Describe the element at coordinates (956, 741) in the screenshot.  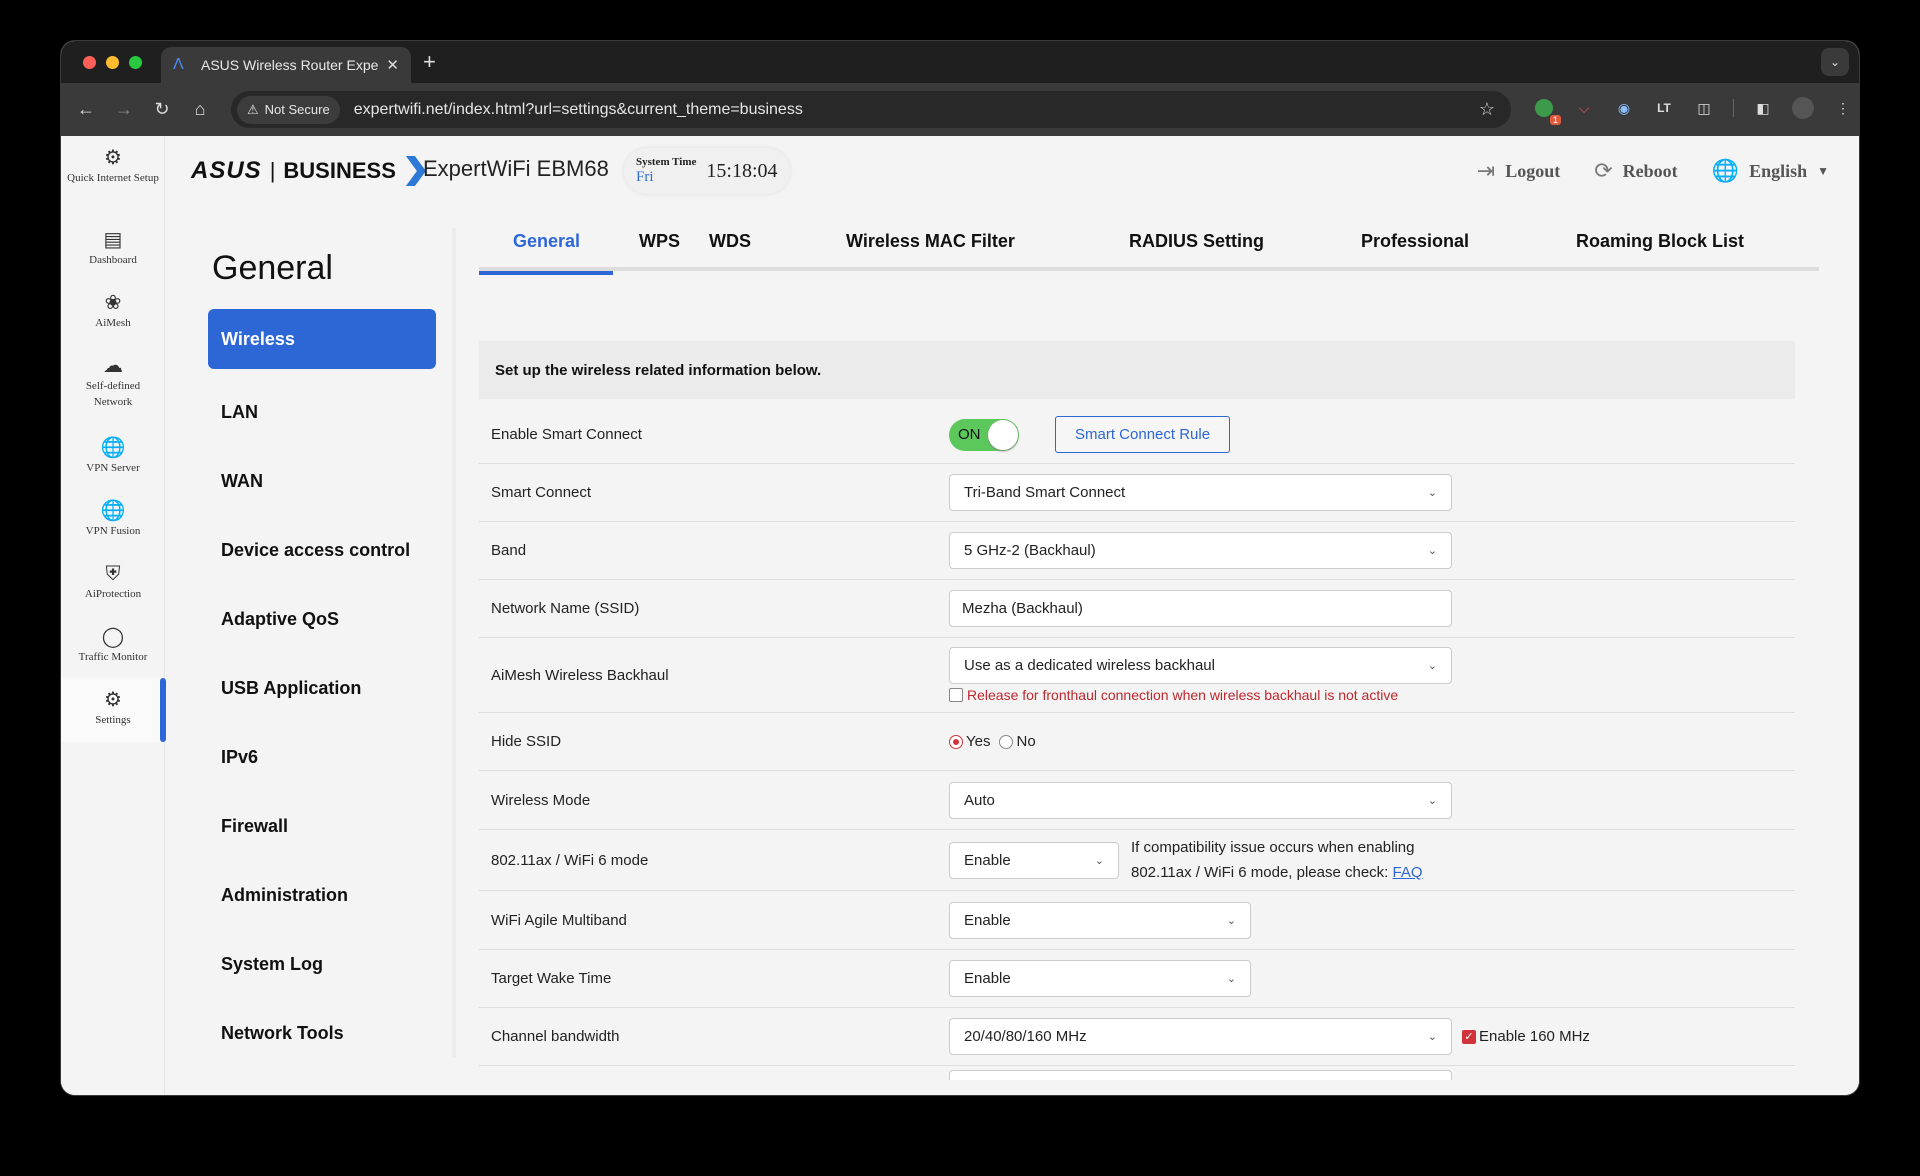
I see `hide-ssid-yes-radio` at that location.